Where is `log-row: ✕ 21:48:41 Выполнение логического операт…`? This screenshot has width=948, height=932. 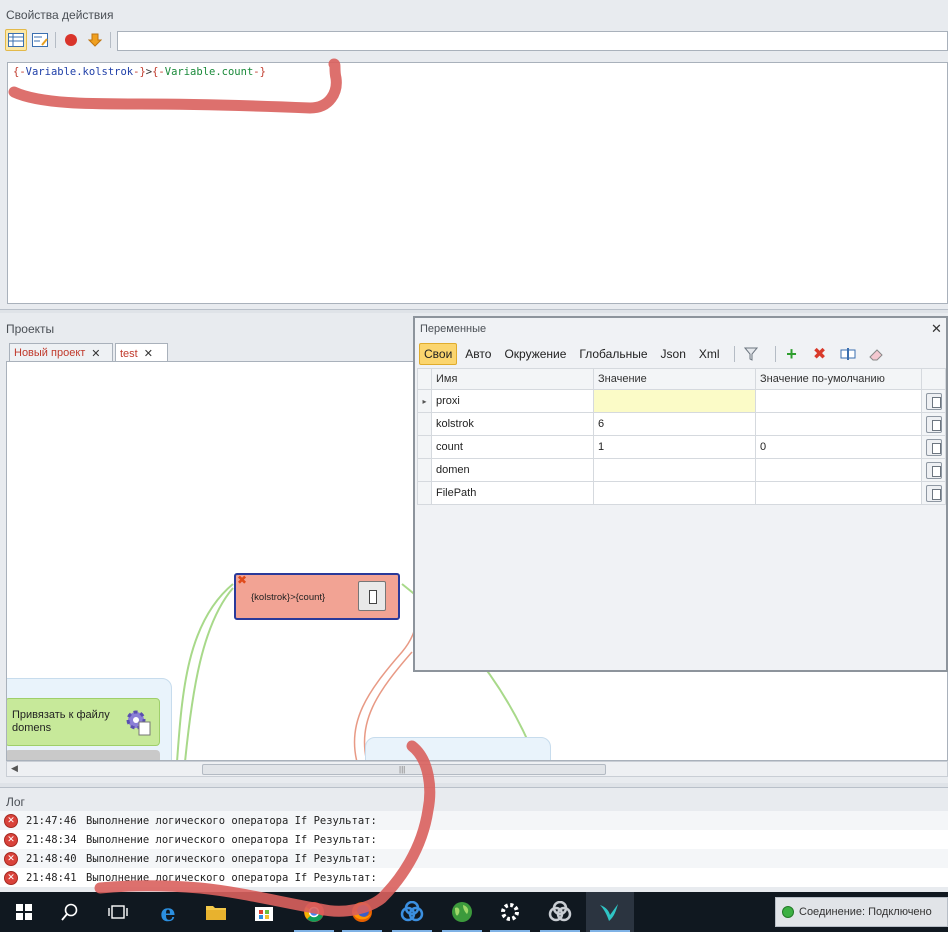 log-row: ✕ 21:48:41 Выполнение логического операт… is located at coordinates (474, 877).